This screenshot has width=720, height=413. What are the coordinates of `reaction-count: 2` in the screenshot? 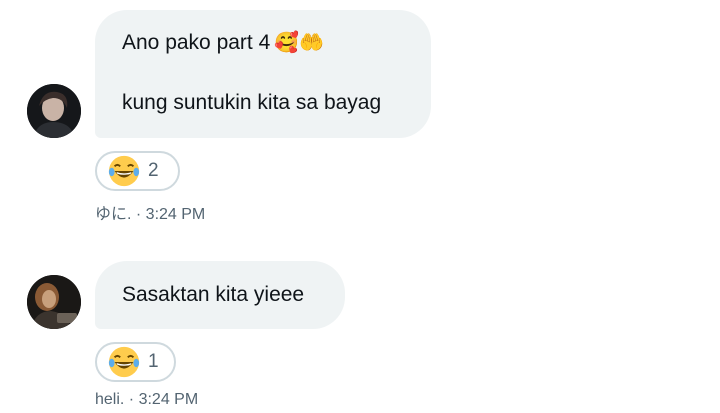 It's located at (153, 170).